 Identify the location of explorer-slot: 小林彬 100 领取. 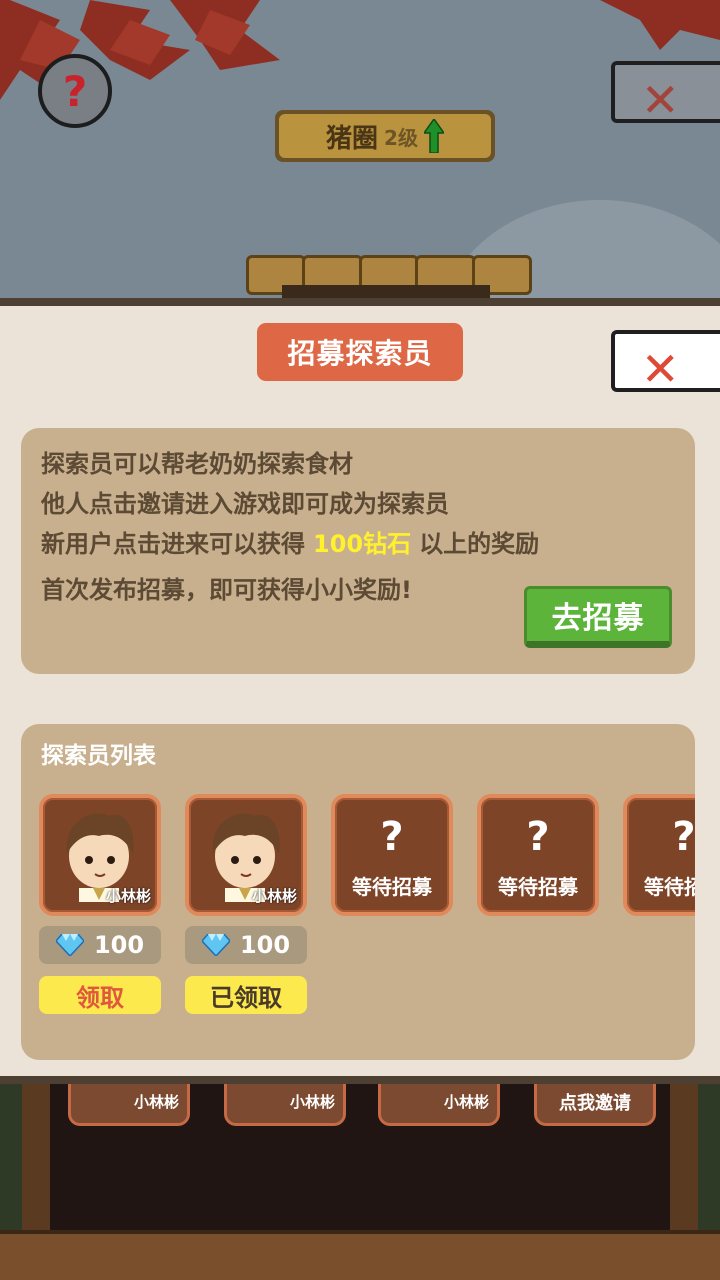
(100, 904).